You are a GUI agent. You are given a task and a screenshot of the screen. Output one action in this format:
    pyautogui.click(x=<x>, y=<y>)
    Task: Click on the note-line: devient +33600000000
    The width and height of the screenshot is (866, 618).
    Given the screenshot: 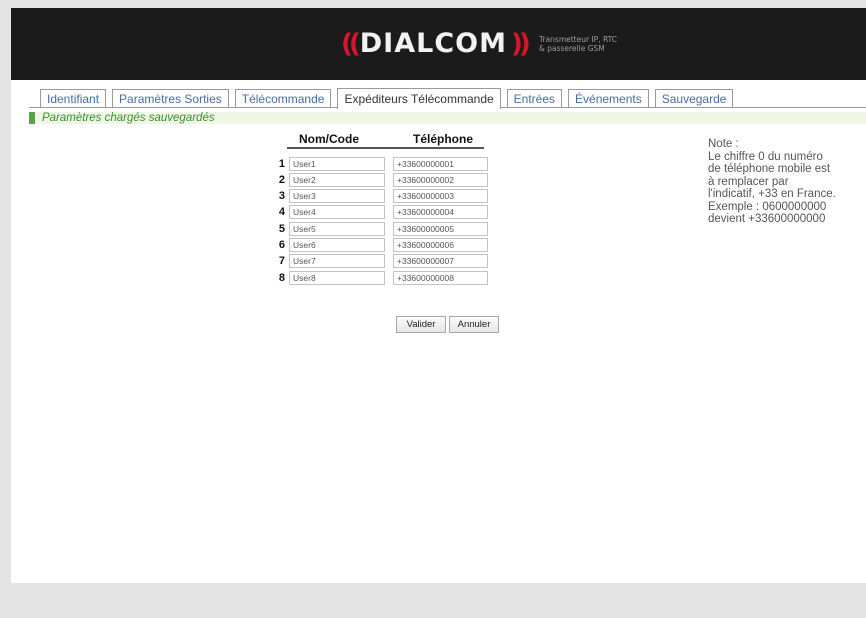 What is the action you would take?
    pyautogui.click(x=767, y=219)
    